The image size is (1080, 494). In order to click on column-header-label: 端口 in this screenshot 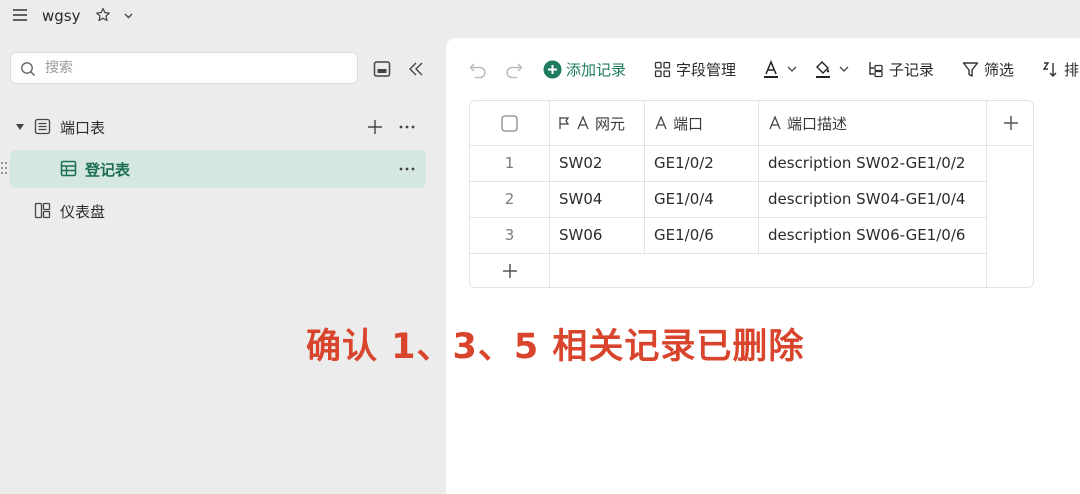, I will do `click(688, 123)`.